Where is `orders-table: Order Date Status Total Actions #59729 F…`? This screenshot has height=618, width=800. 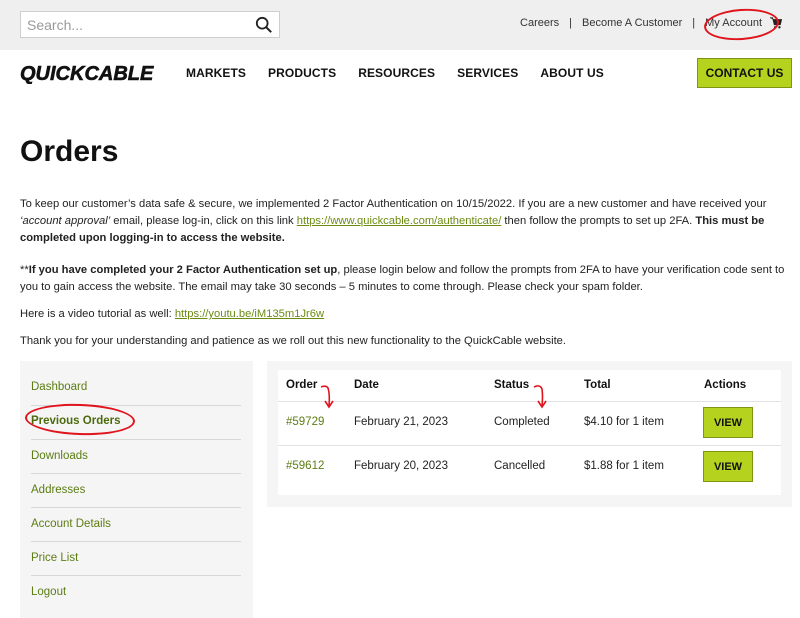 orders-table: Order Date Status Total Actions #59729 F… is located at coordinates (529, 432).